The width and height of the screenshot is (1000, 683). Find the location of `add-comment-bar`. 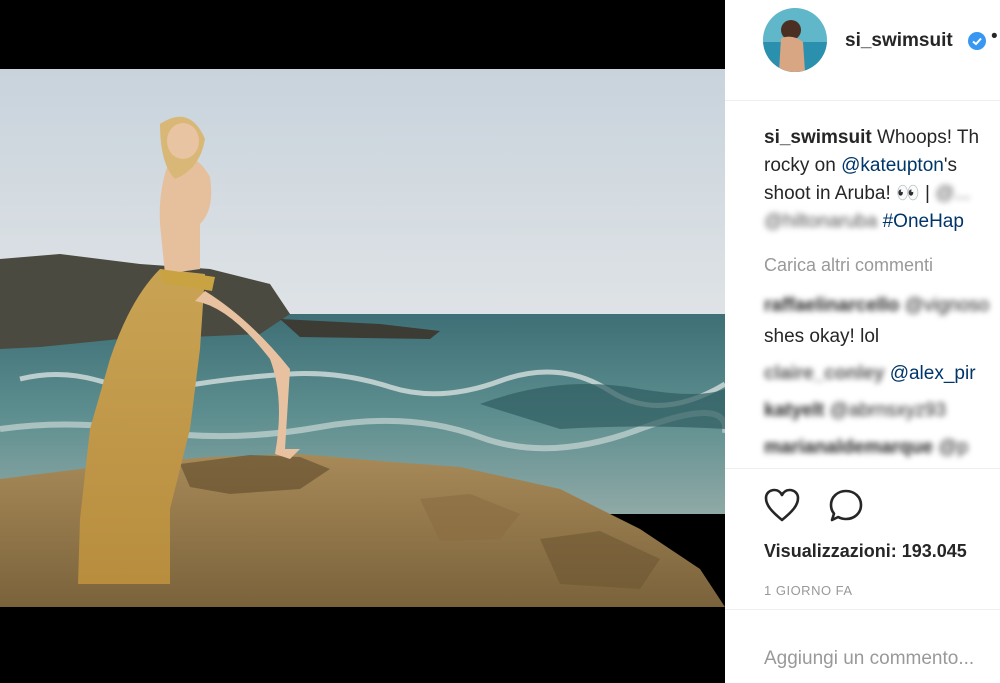

add-comment-bar is located at coordinates (862, 646).